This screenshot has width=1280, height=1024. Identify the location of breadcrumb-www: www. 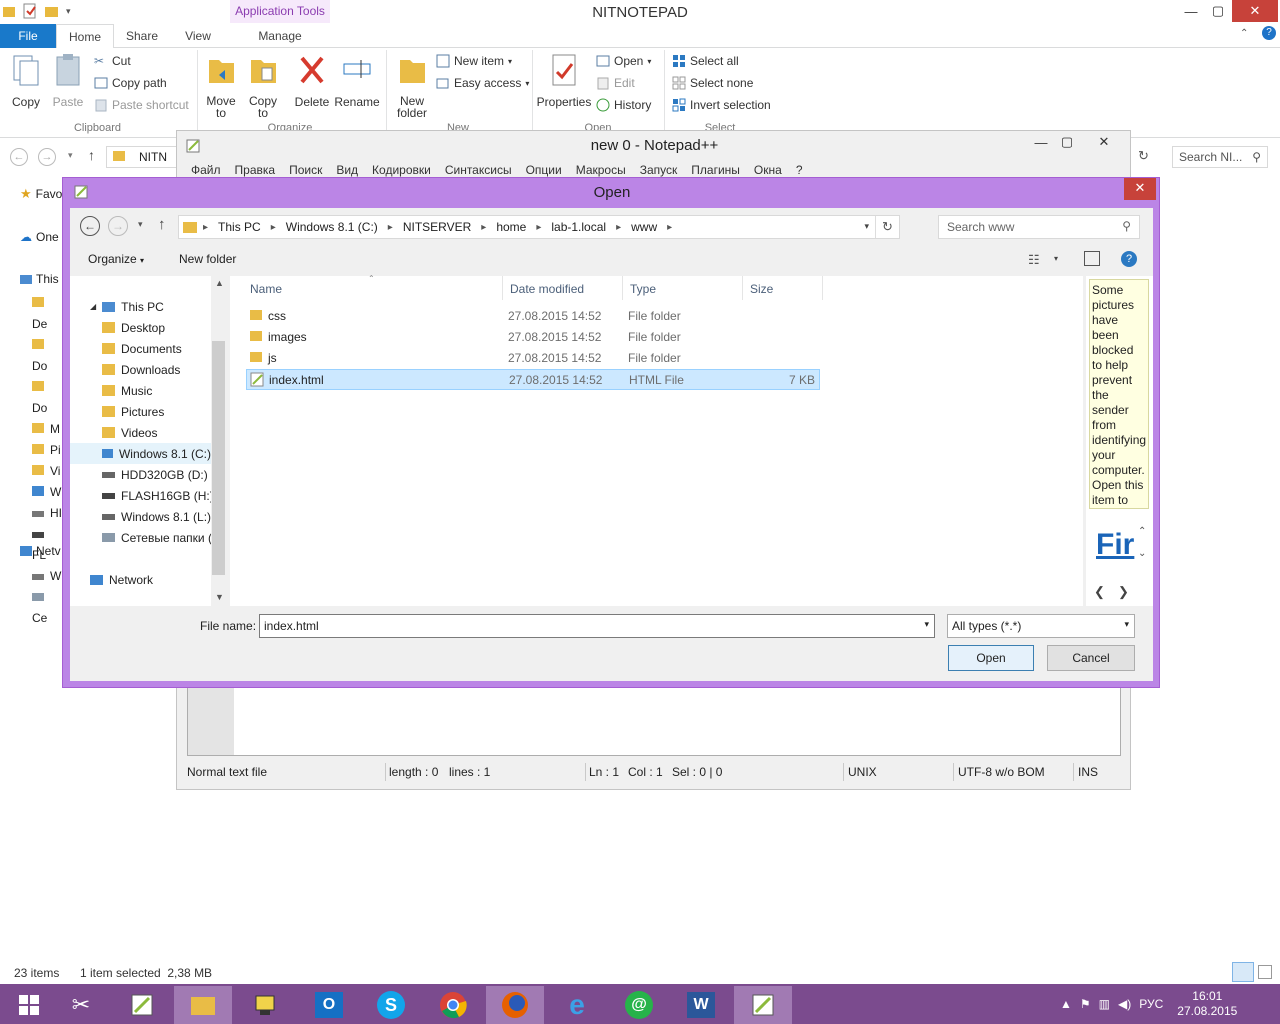
(644, 227).